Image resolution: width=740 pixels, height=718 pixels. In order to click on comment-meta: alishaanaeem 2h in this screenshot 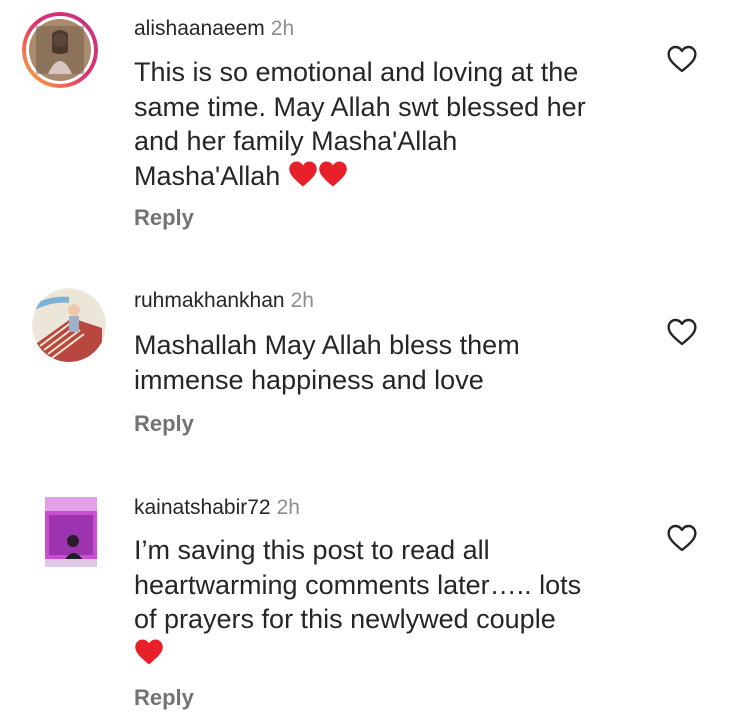, I will do `click(214, 29)`.